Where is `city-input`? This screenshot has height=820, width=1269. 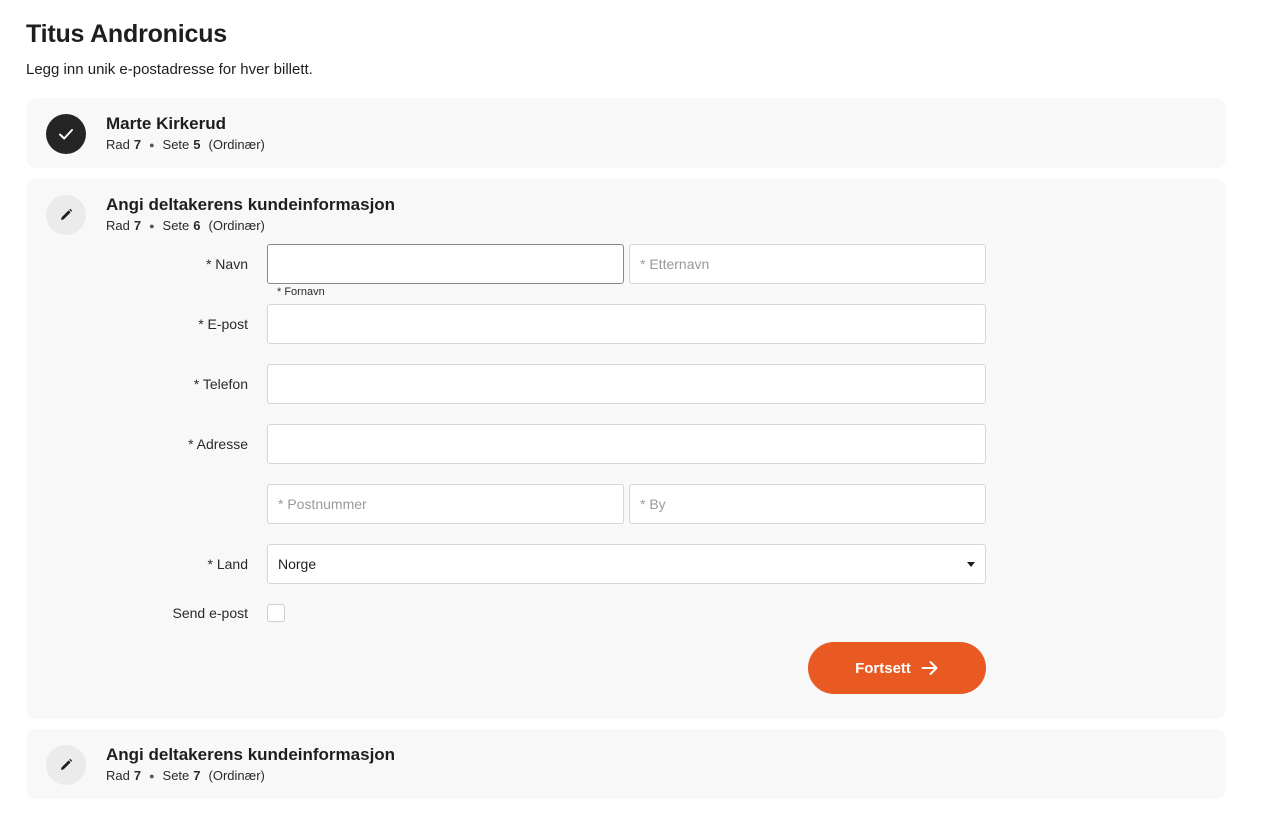 city-input is located at coordinates (807, 504).